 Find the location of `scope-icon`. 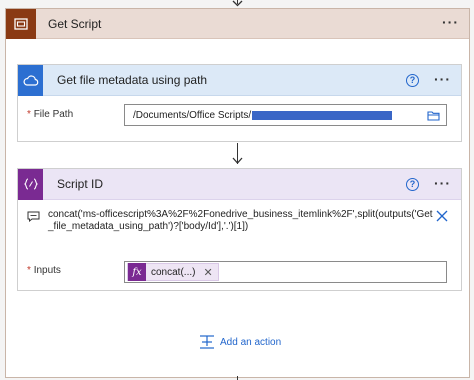

scope-icon is located at coordinates (21, 23).